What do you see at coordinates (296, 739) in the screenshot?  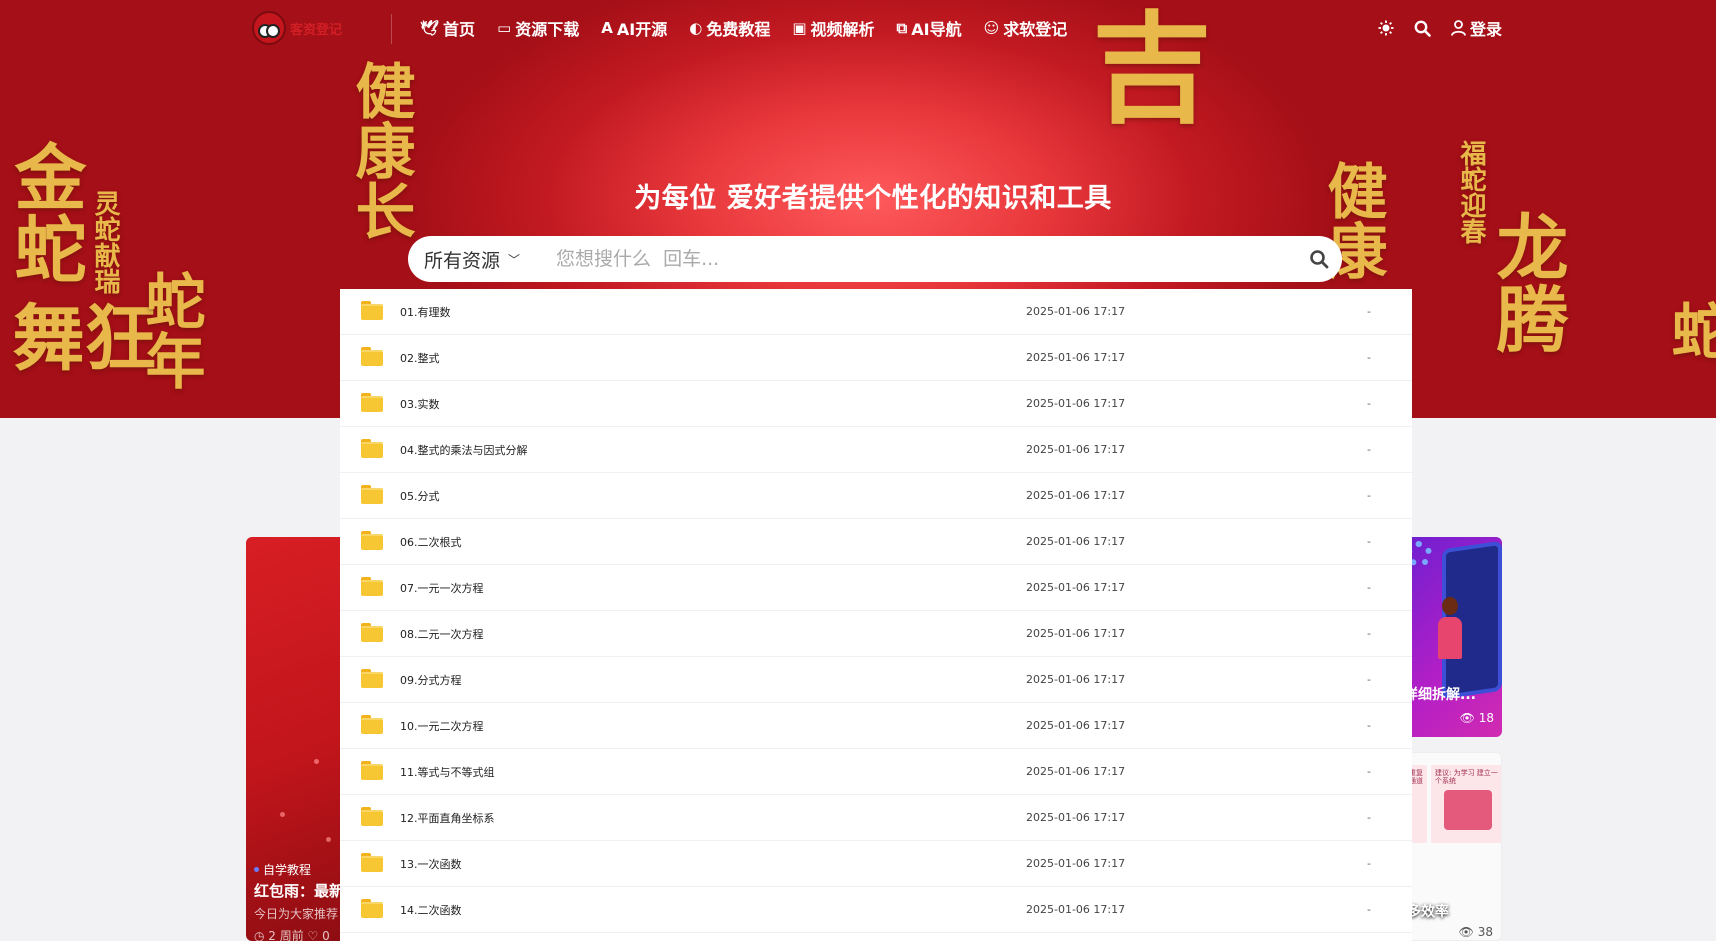 I see `article-card-left: 自学教程 红包雨：最新 今日为大家推荐 ◷ 2 周前 ♡ 0` at bounding box center [296, 739].